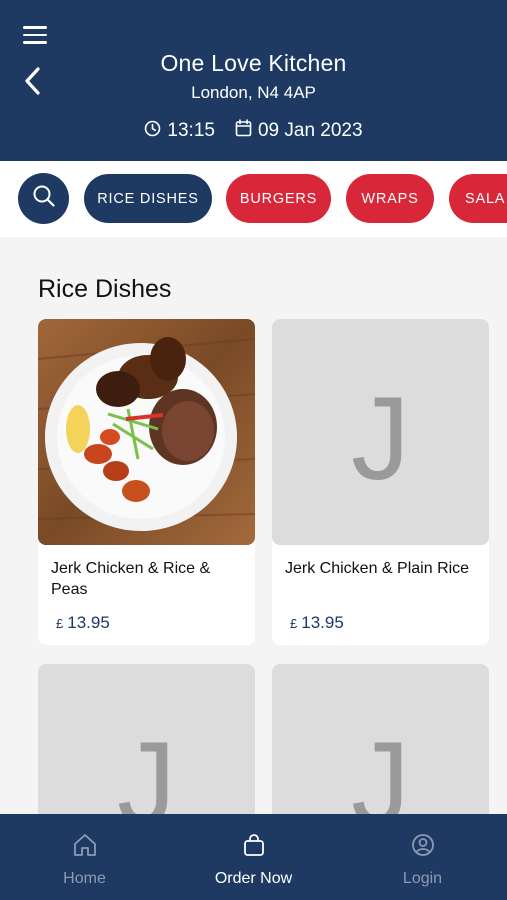  I want to click on section-title: Rice Dishes, so click(105, 289).